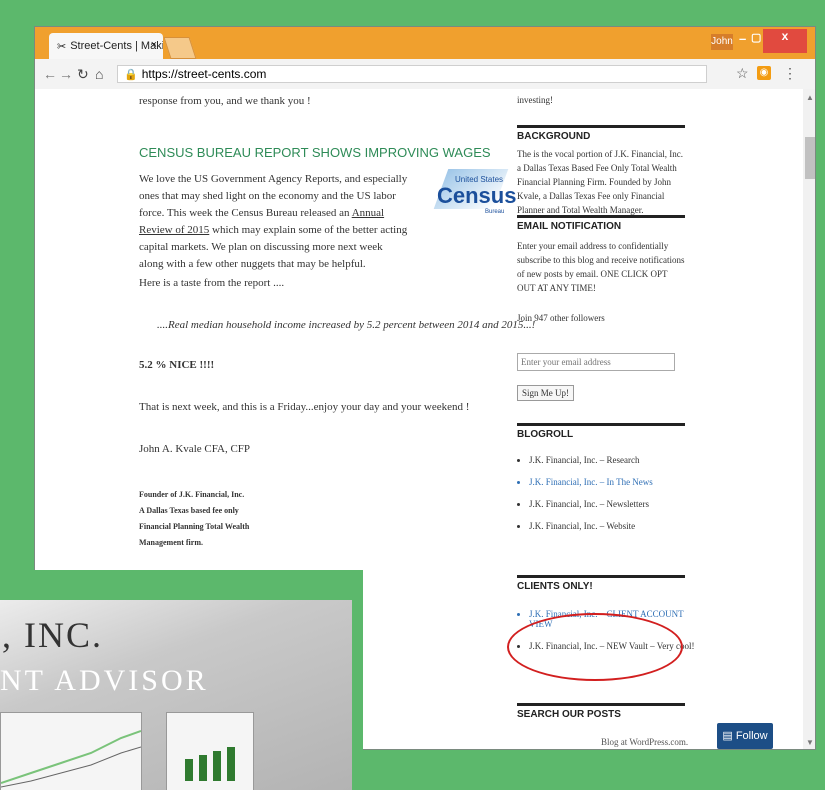 The image size is (825, 790). I want to click on intro-text: response from you, and we thank you !, so click(225, 101).